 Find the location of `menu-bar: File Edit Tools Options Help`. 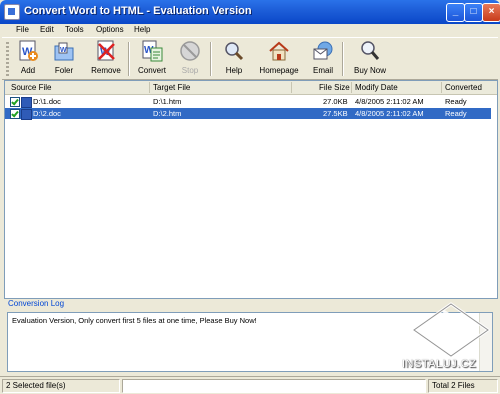

menu-bar: File Edit Tools Options Help is located at coordinates (250, 30).